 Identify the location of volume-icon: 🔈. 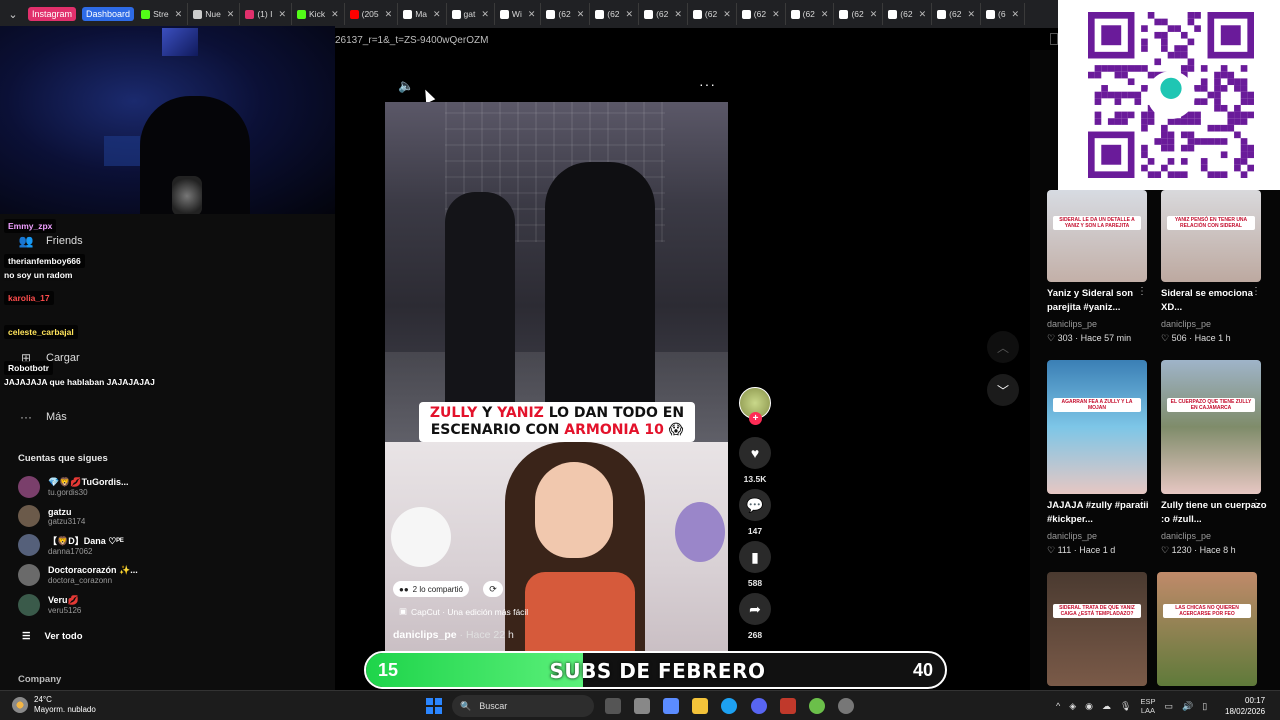
(406, 86).